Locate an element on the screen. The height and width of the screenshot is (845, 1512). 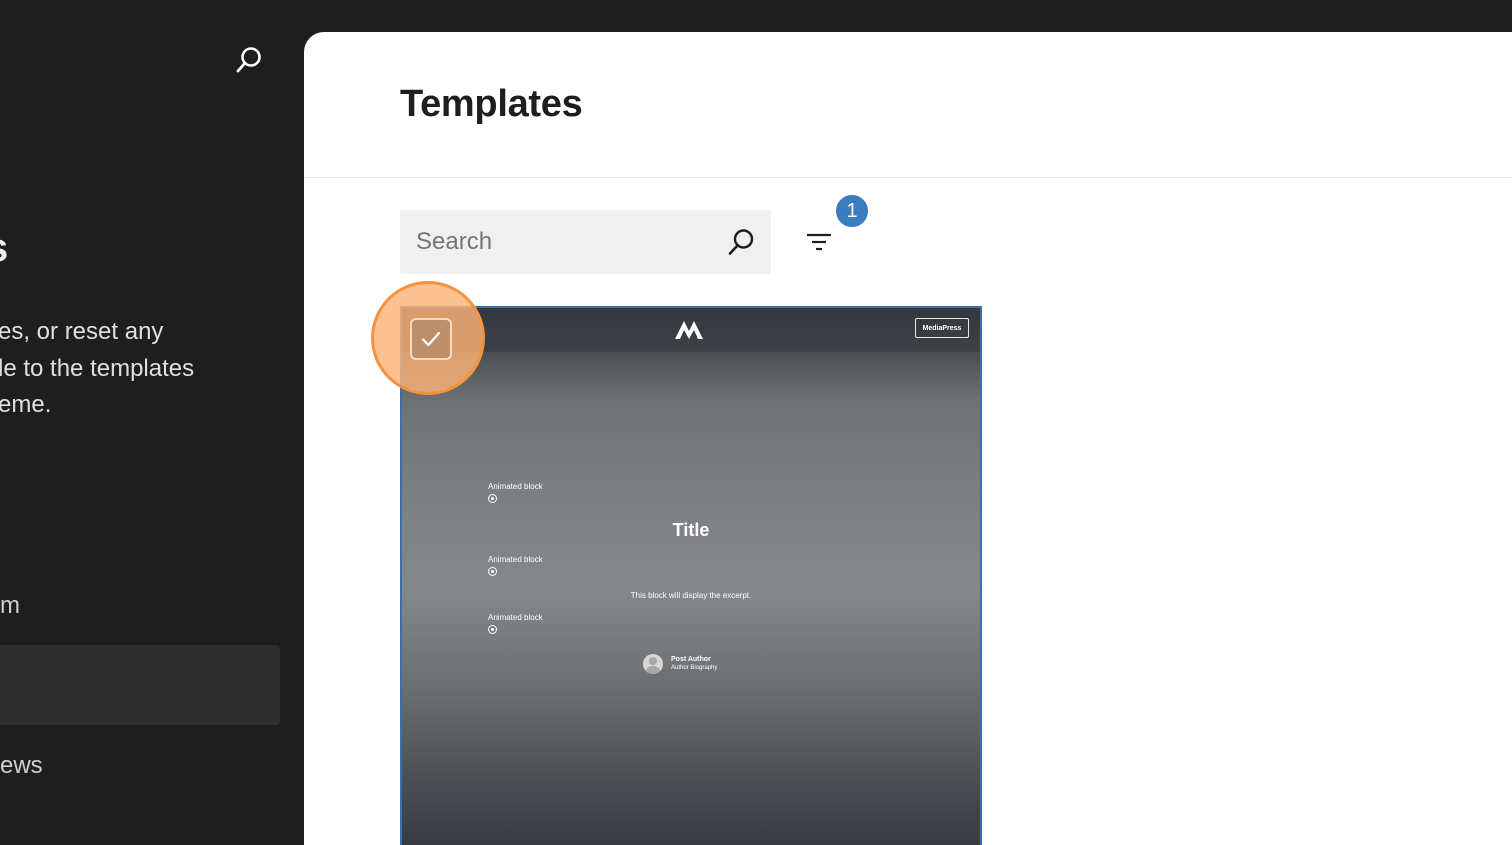
author-bio: Author Biography is located at coordinates (694, 668).